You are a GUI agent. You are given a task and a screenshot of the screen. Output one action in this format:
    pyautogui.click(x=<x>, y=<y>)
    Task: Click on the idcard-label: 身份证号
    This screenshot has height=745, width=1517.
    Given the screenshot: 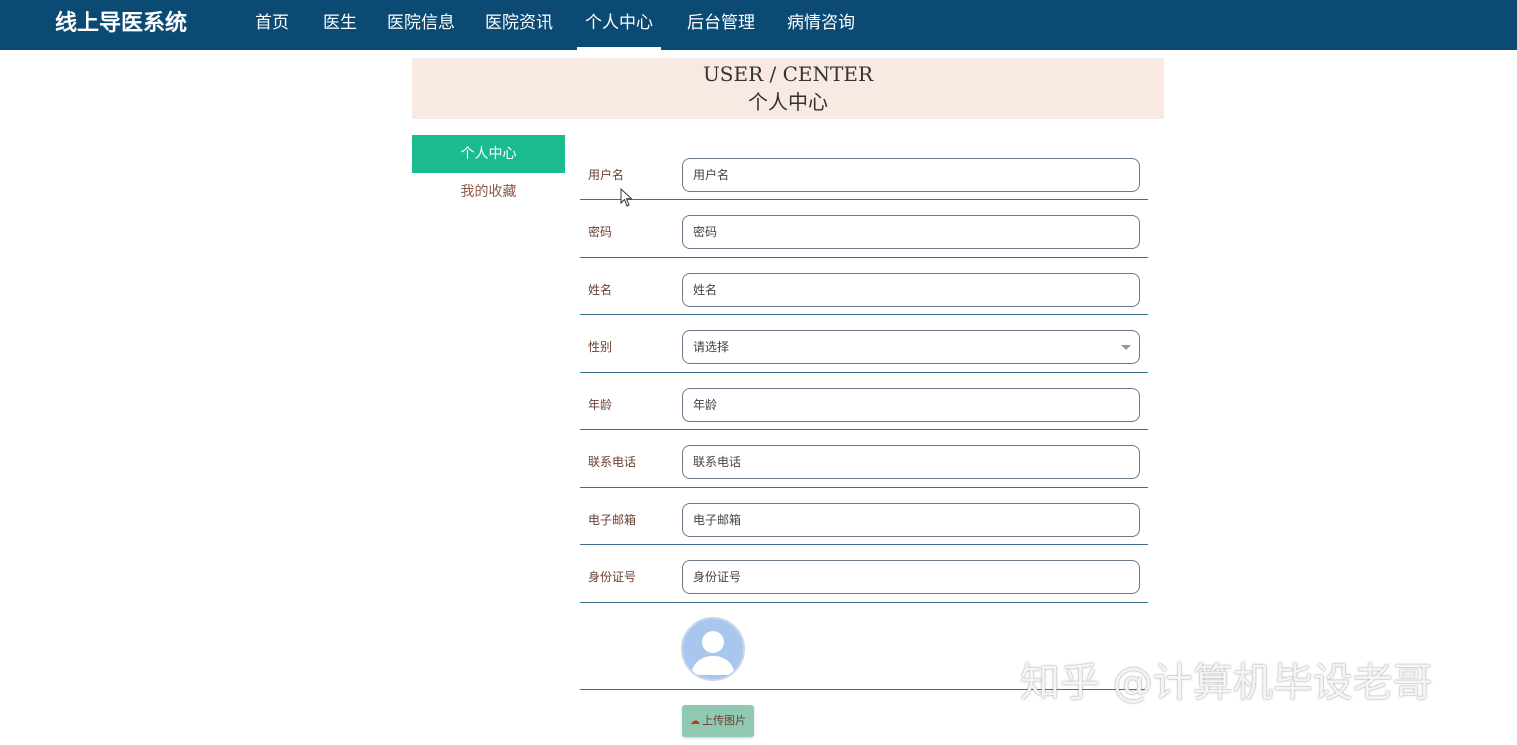 What is the action you would take?
    pyautogui.click(x=612, y=577)
    